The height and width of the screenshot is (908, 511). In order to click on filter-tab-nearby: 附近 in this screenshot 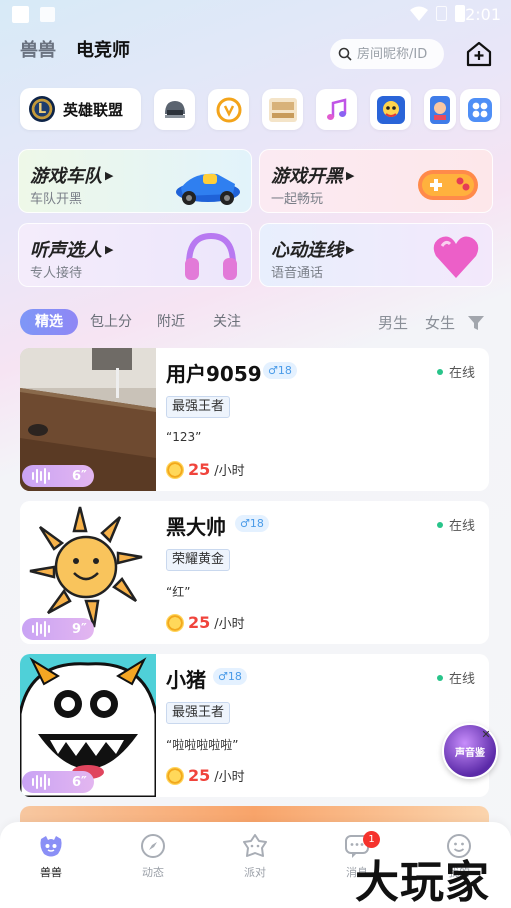, I will do `click(171, 322)`.